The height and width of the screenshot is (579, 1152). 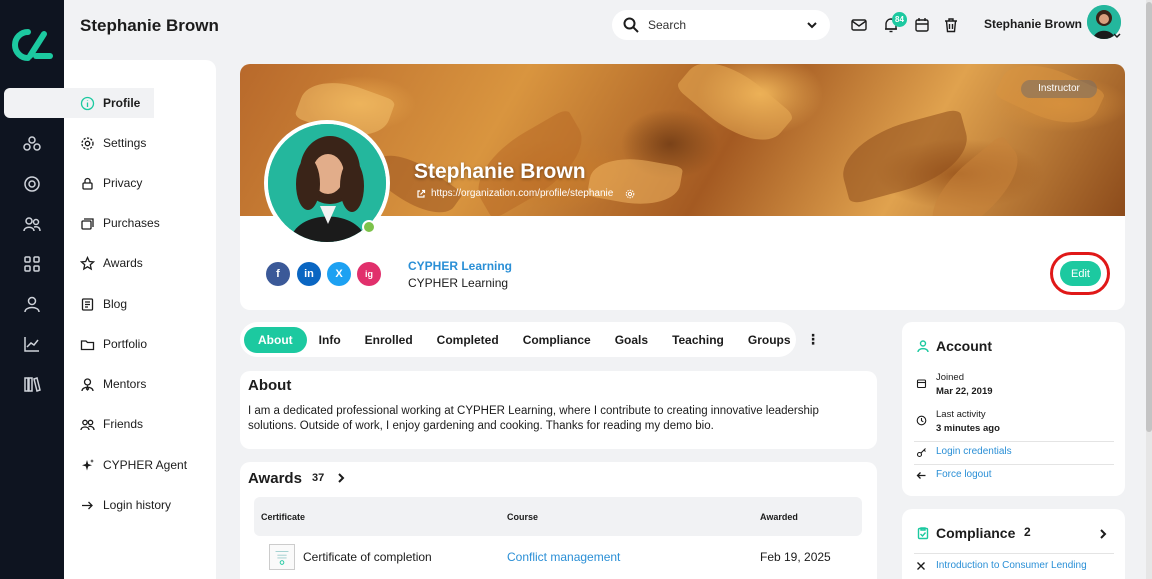 I want to click on sidebar-item-label: Mentors, so click(x=125, y=384).